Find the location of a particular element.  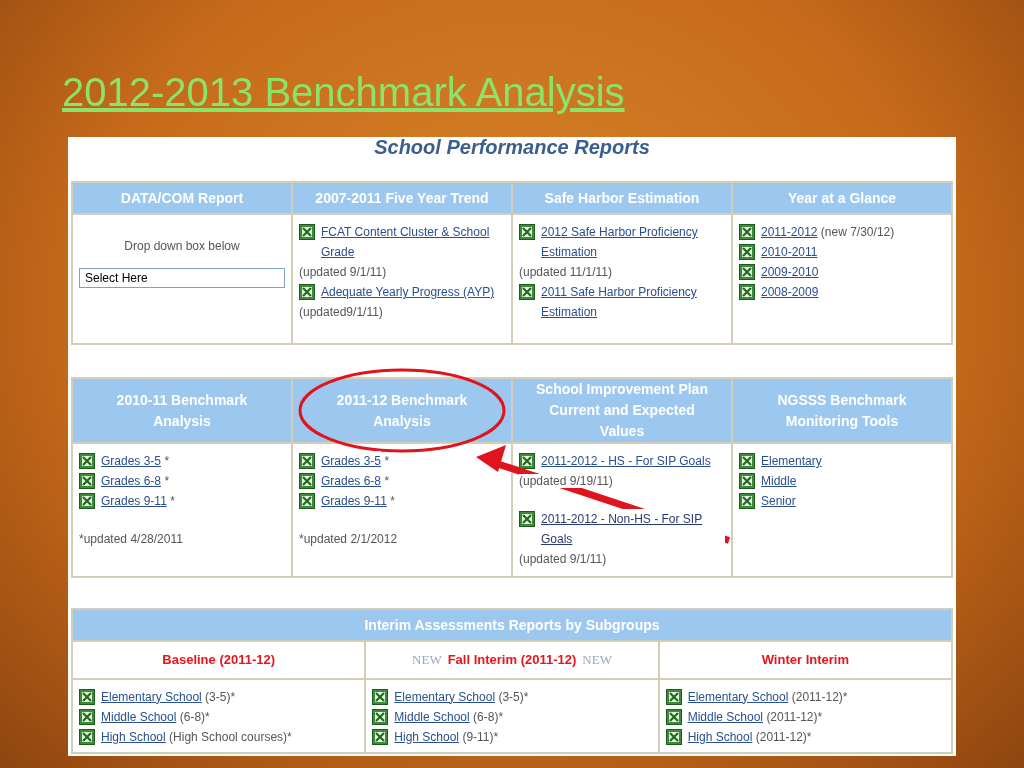

note-text: *updated 2/1/2012 is located at coordinates (348, 539).